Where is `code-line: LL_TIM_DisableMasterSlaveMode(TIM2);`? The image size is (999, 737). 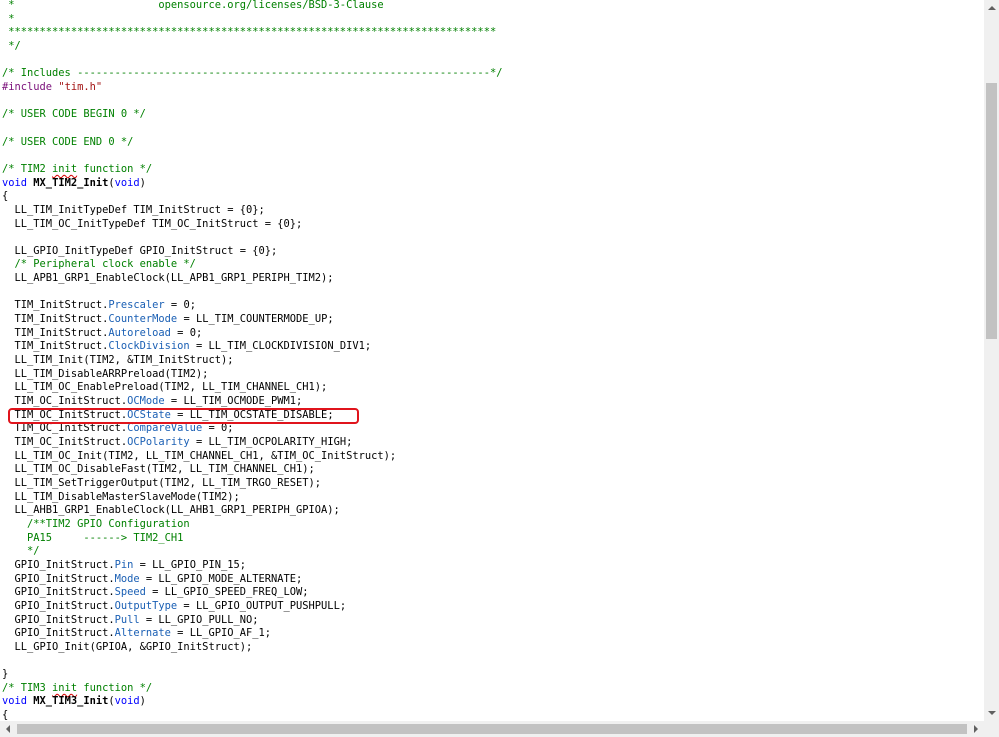 code-line: LL_TIM_DisableMasterSlaveMode(TIM2); is located at coordinates (252, 498).